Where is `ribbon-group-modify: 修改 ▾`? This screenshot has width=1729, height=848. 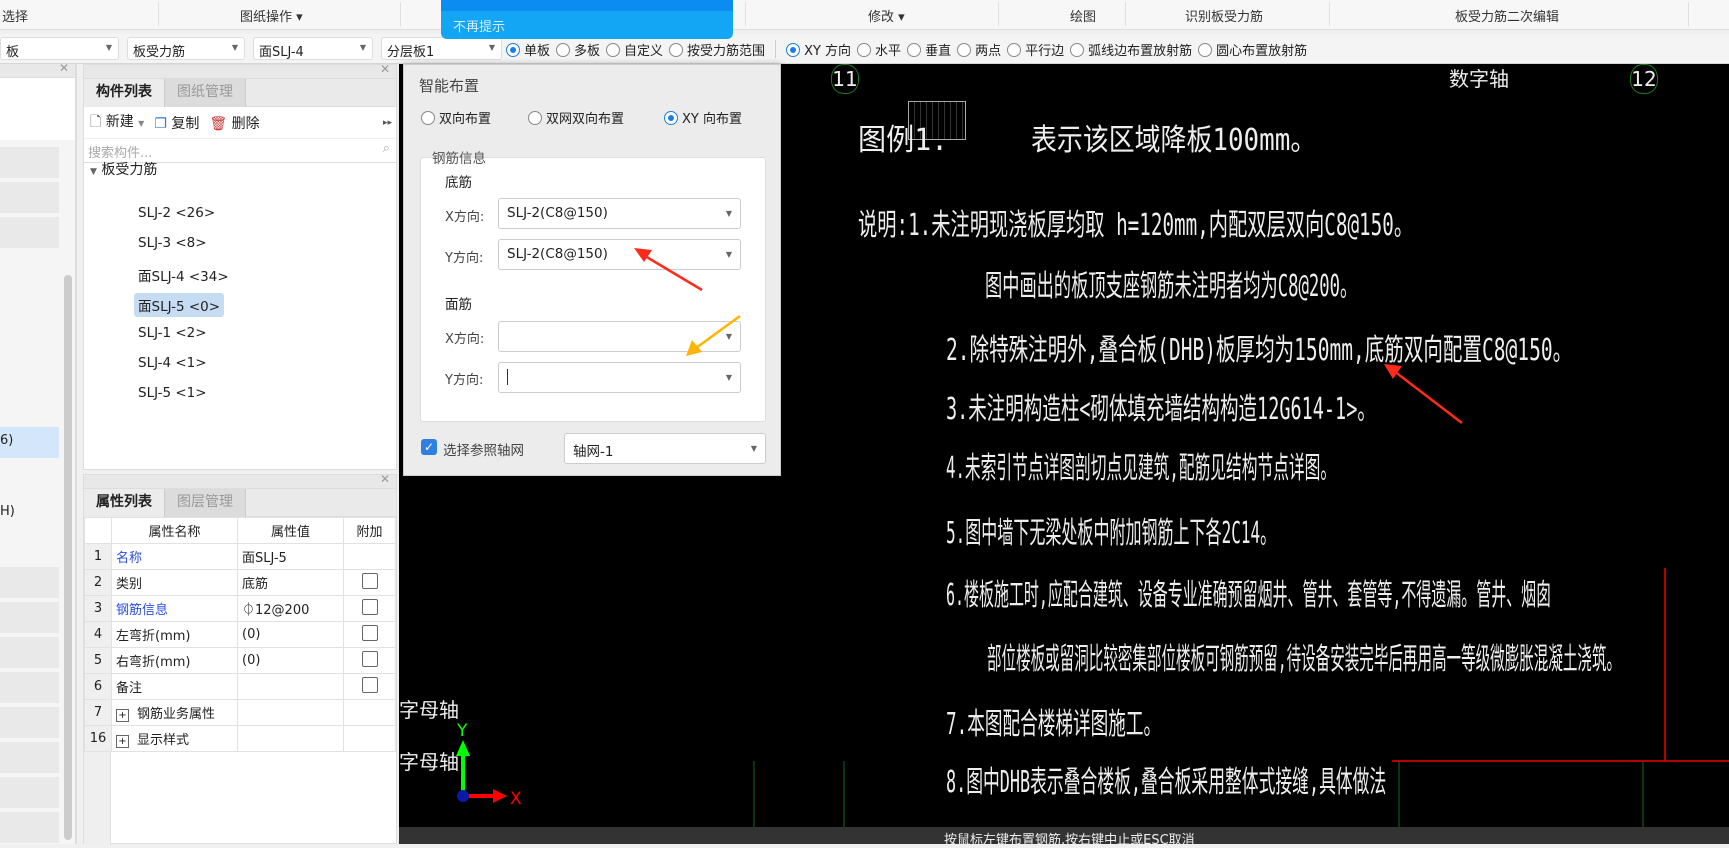
ribbon-group-modify: 修改 ▾ is located at coordinates (886, 15).